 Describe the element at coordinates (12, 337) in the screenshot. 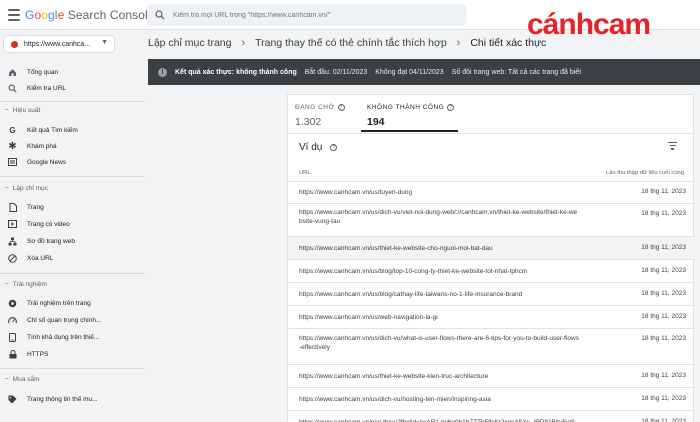

I see `mobile-icon` at that location.